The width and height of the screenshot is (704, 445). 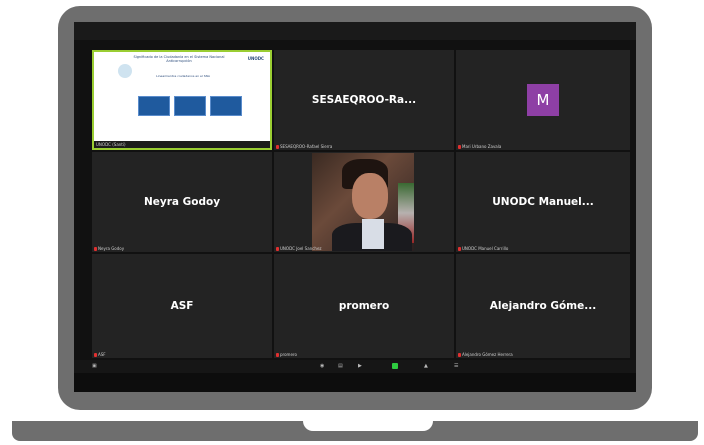 I want to click on participant-label: UNODC (Santi), so click(x=111, y=144).